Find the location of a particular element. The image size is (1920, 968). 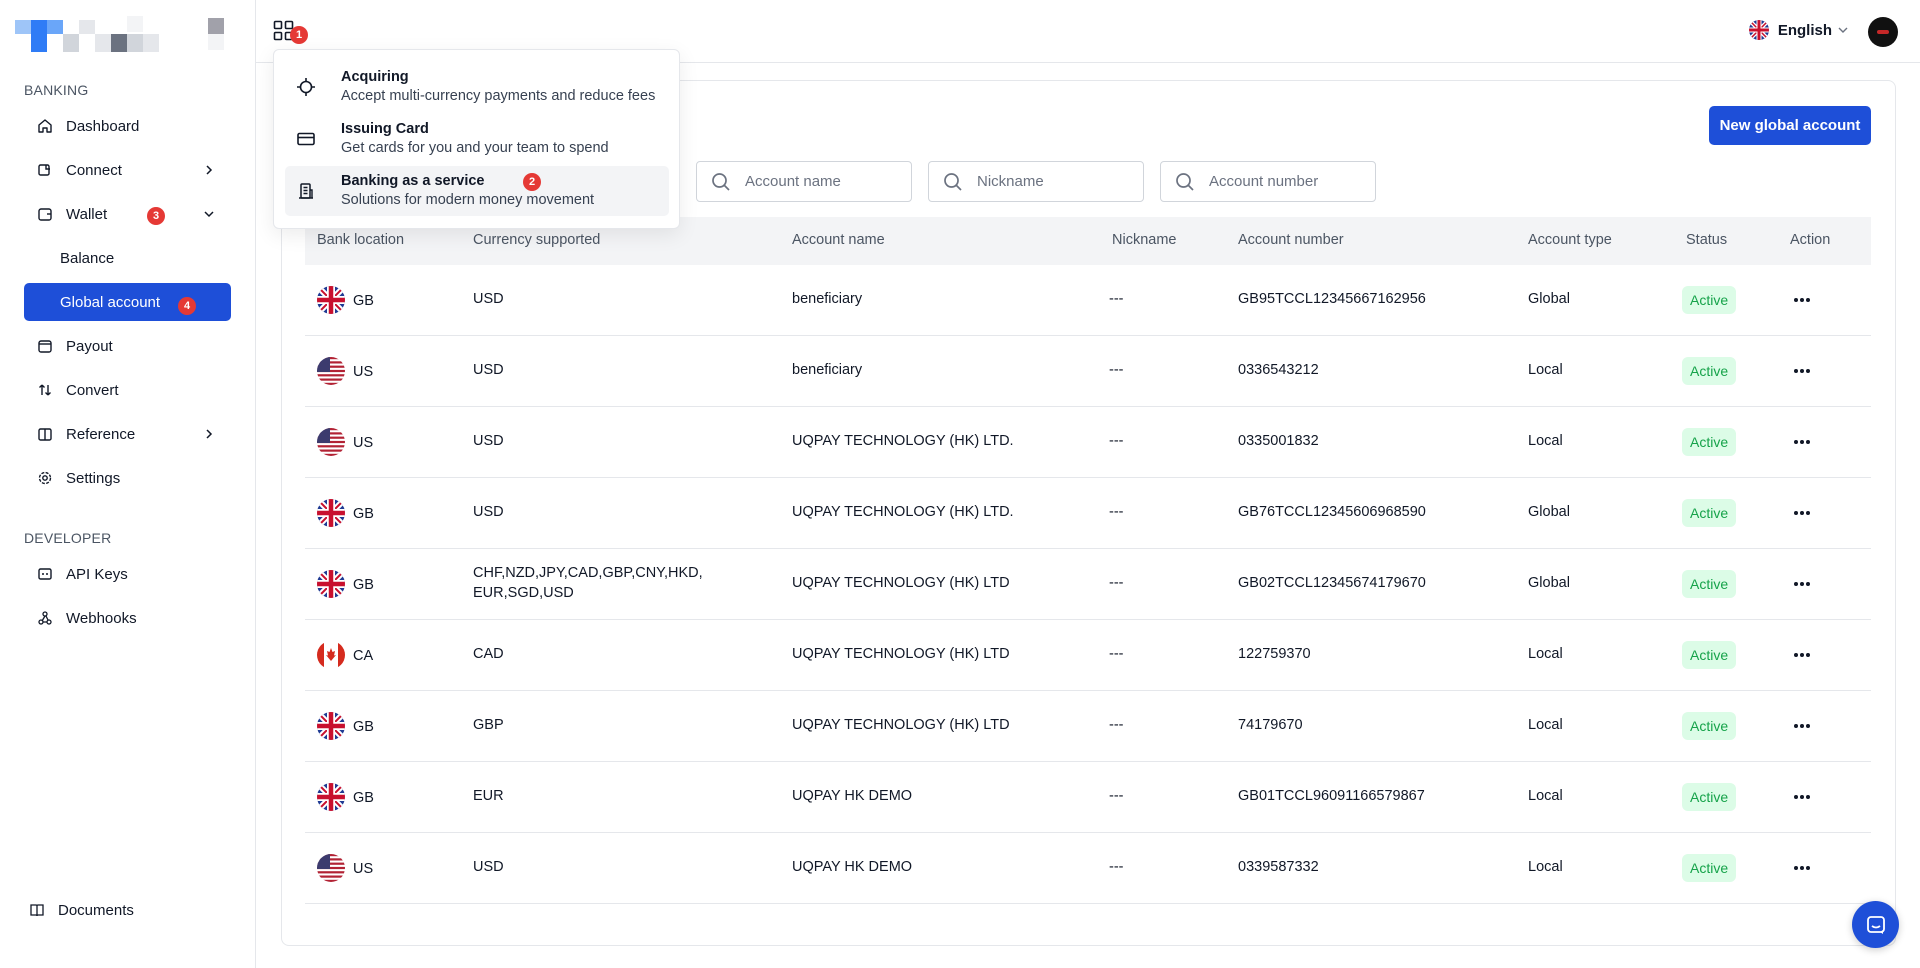

account-name-input is located at coordinates (820, 181).